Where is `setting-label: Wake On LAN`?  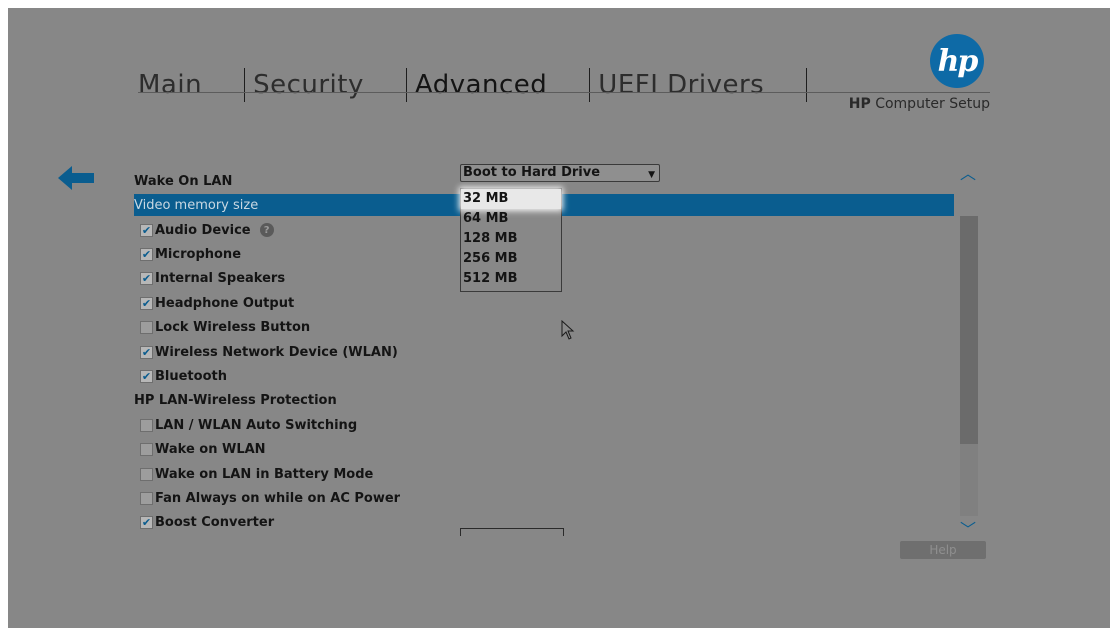 setting-label: Wake On LAN is located at coordinates (183, 181).